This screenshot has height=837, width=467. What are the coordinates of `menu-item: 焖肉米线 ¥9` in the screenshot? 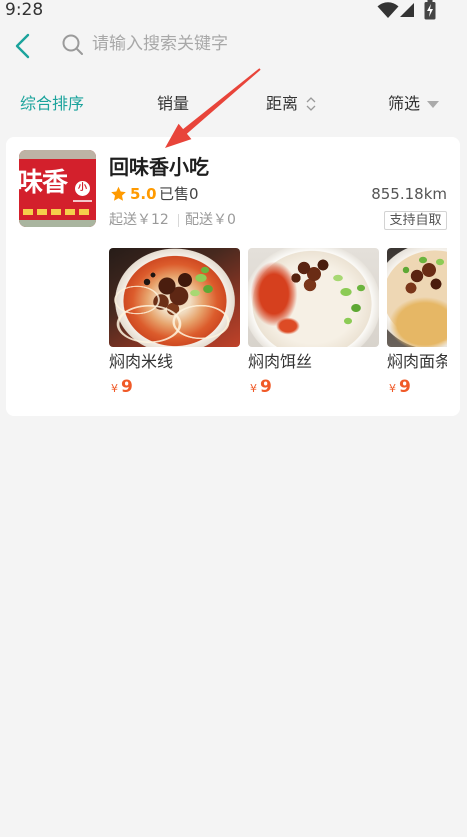 It's located at (174, 328).